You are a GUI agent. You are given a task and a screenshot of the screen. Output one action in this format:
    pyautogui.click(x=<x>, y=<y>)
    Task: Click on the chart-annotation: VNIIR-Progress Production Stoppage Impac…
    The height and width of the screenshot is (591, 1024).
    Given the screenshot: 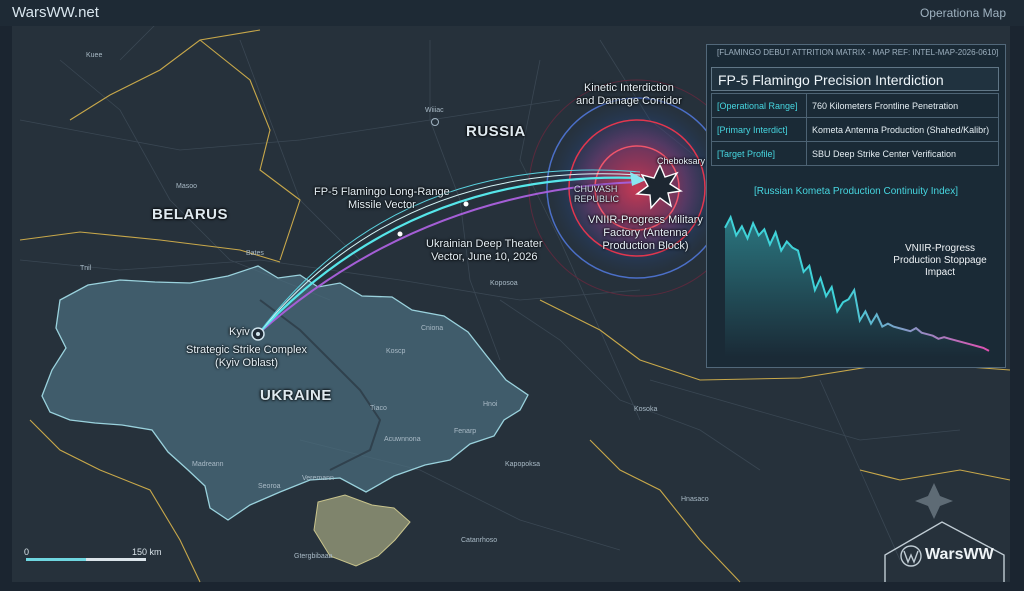 What is the action you would take?
    pyautogui.click(x=940, y=260)
    